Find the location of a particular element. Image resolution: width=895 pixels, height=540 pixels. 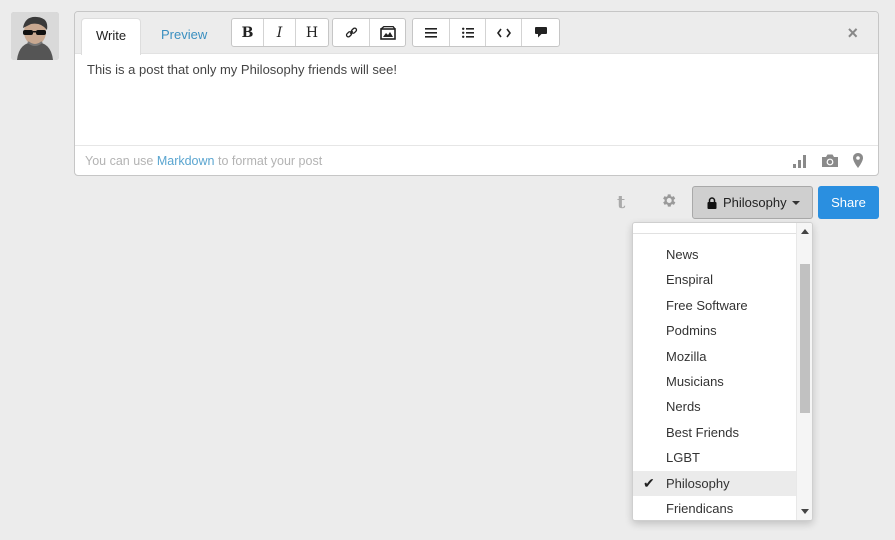

location-pin-icon is located at coordinates (858, 160).